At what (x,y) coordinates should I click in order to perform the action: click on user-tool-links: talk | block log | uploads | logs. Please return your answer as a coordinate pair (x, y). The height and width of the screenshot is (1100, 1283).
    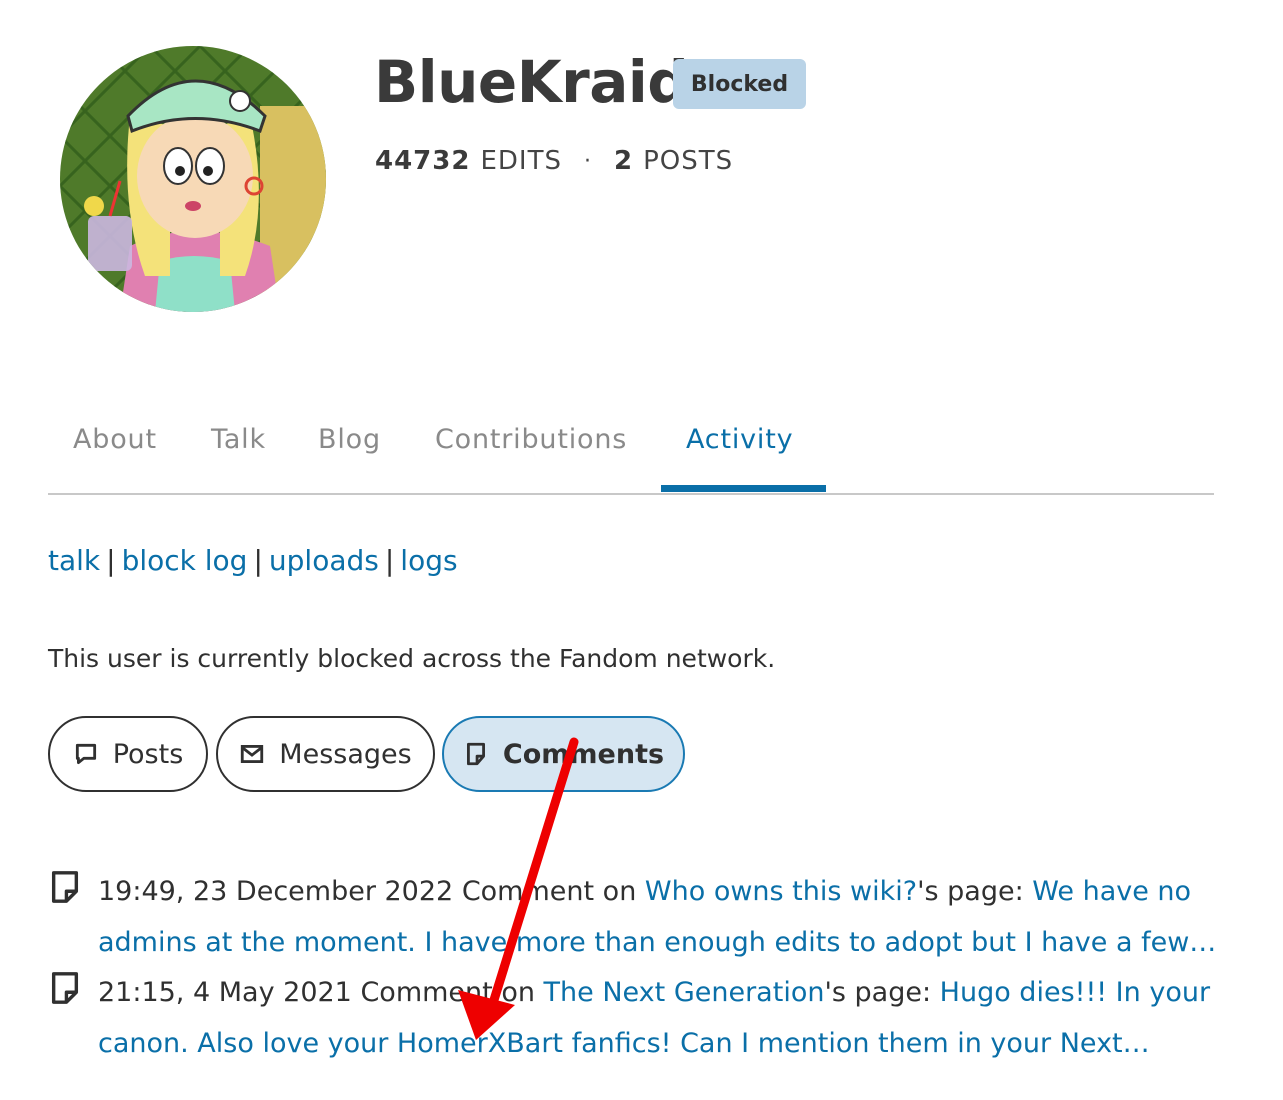
    Looking at the image, I should click on (253, 560).